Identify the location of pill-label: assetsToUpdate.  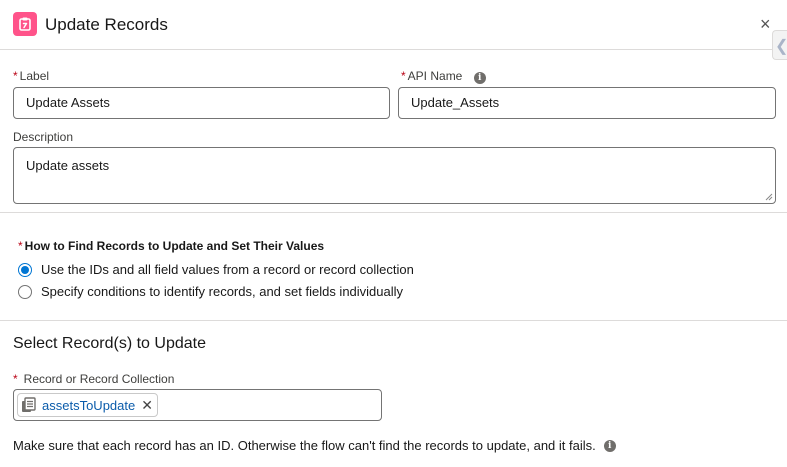
(89, 405).